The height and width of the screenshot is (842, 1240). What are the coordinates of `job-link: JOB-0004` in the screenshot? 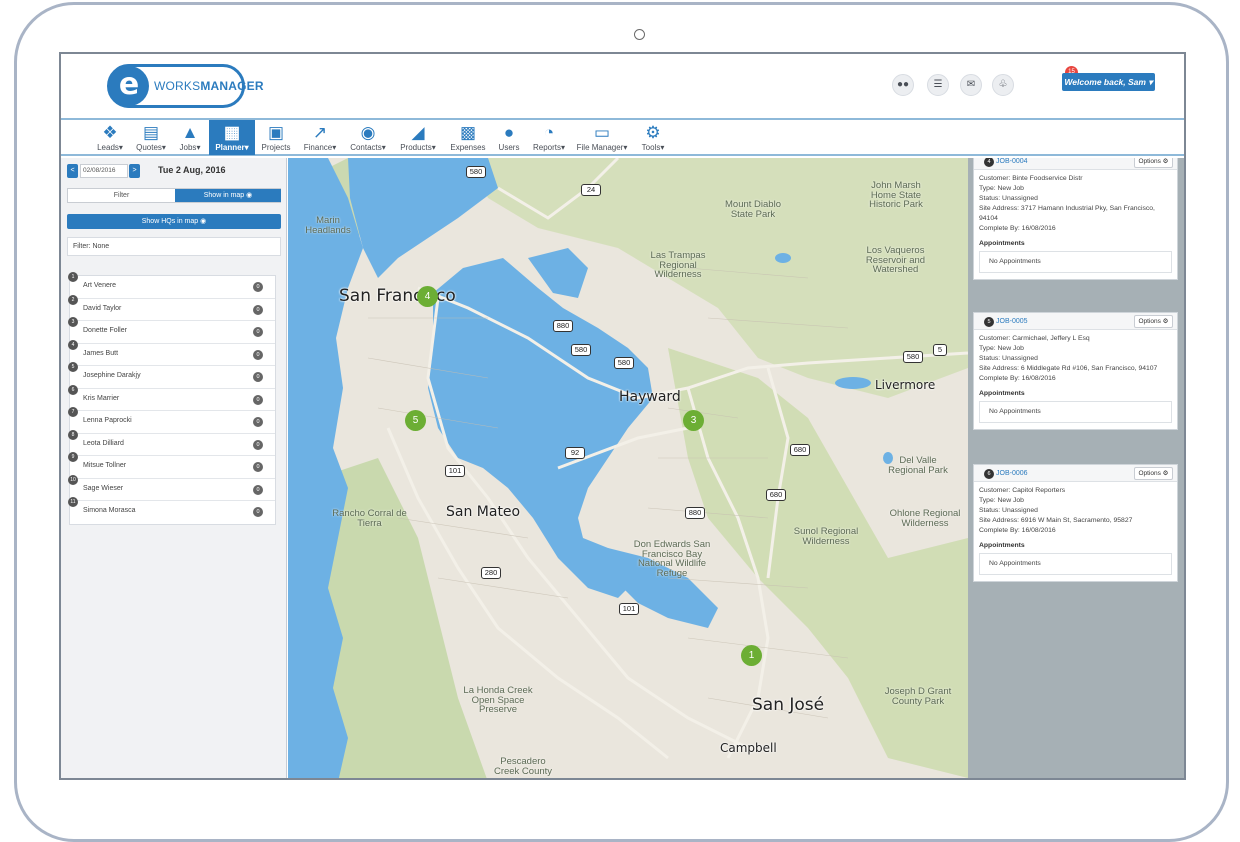 It's located at (1012, 161).